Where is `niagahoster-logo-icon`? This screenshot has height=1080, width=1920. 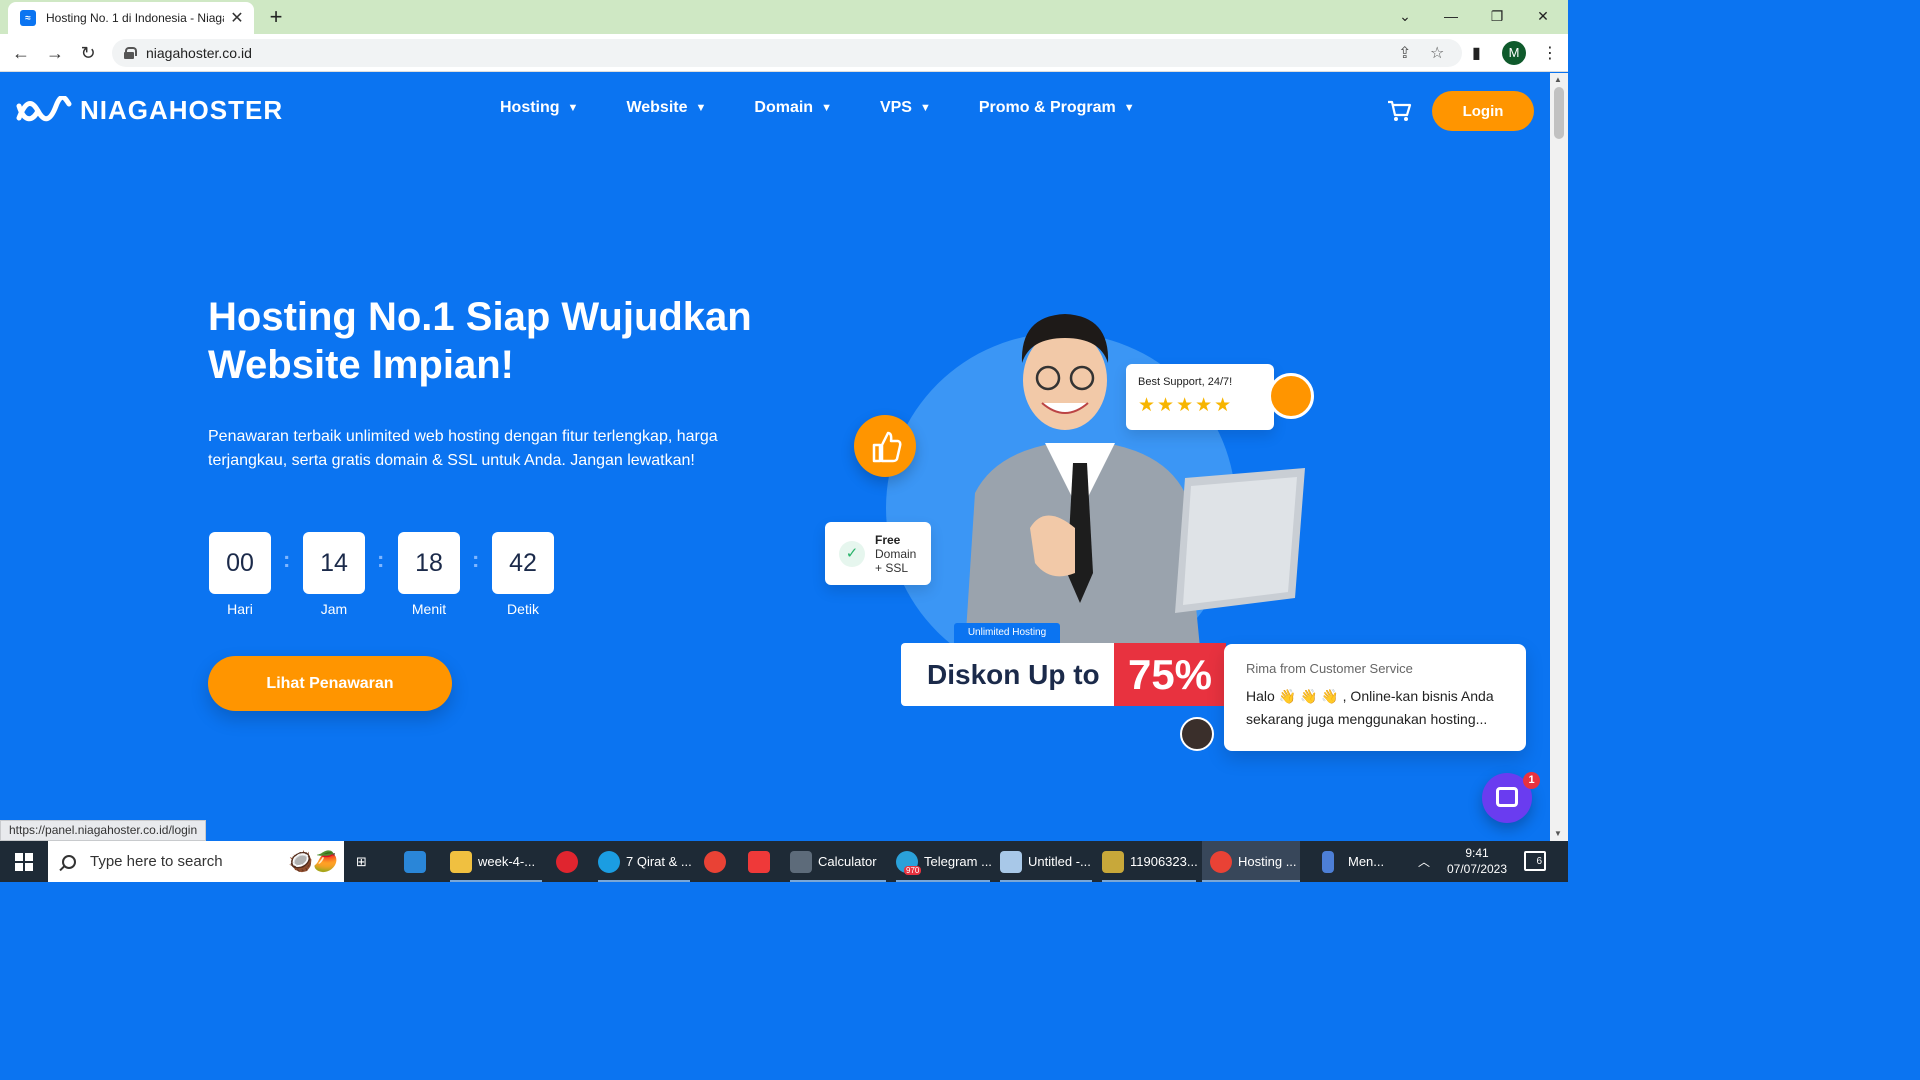
niagahoster-logo-icon is located at coordinates (44, 108).